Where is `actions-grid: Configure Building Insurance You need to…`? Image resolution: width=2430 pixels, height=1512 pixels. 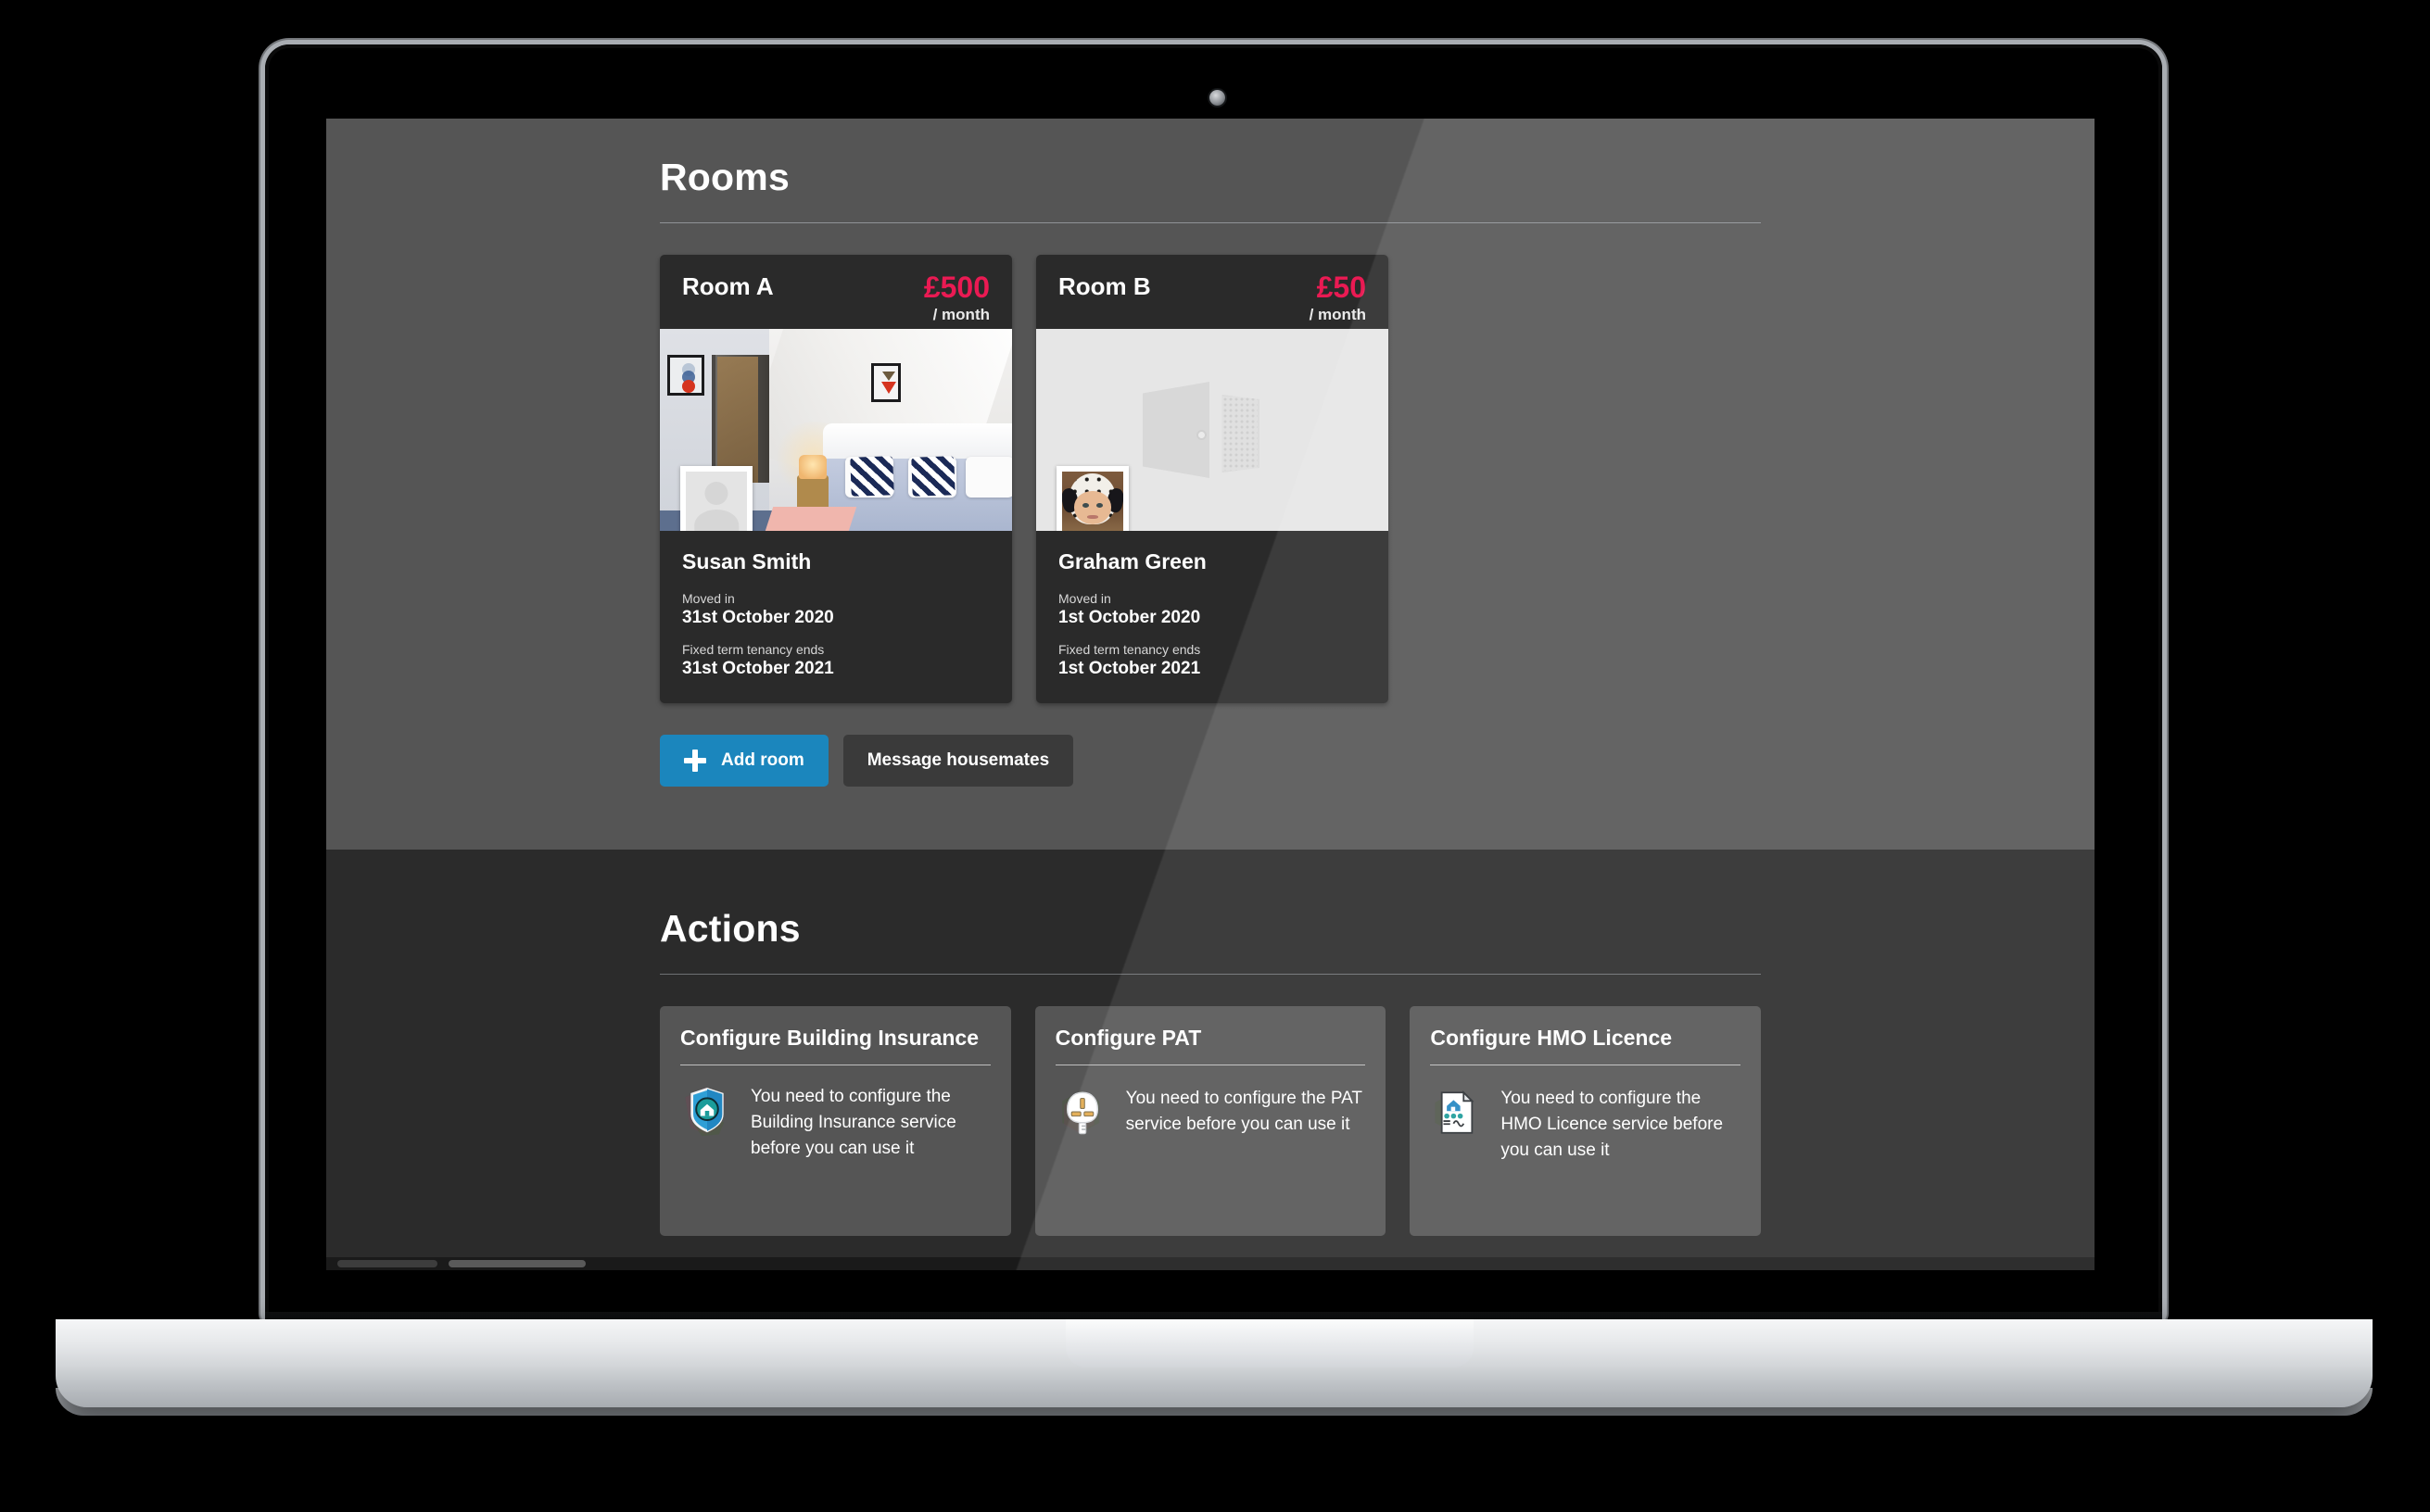
actions-grid: Configure Building Insurance You need to… is located at coordinates (1211, 1121).